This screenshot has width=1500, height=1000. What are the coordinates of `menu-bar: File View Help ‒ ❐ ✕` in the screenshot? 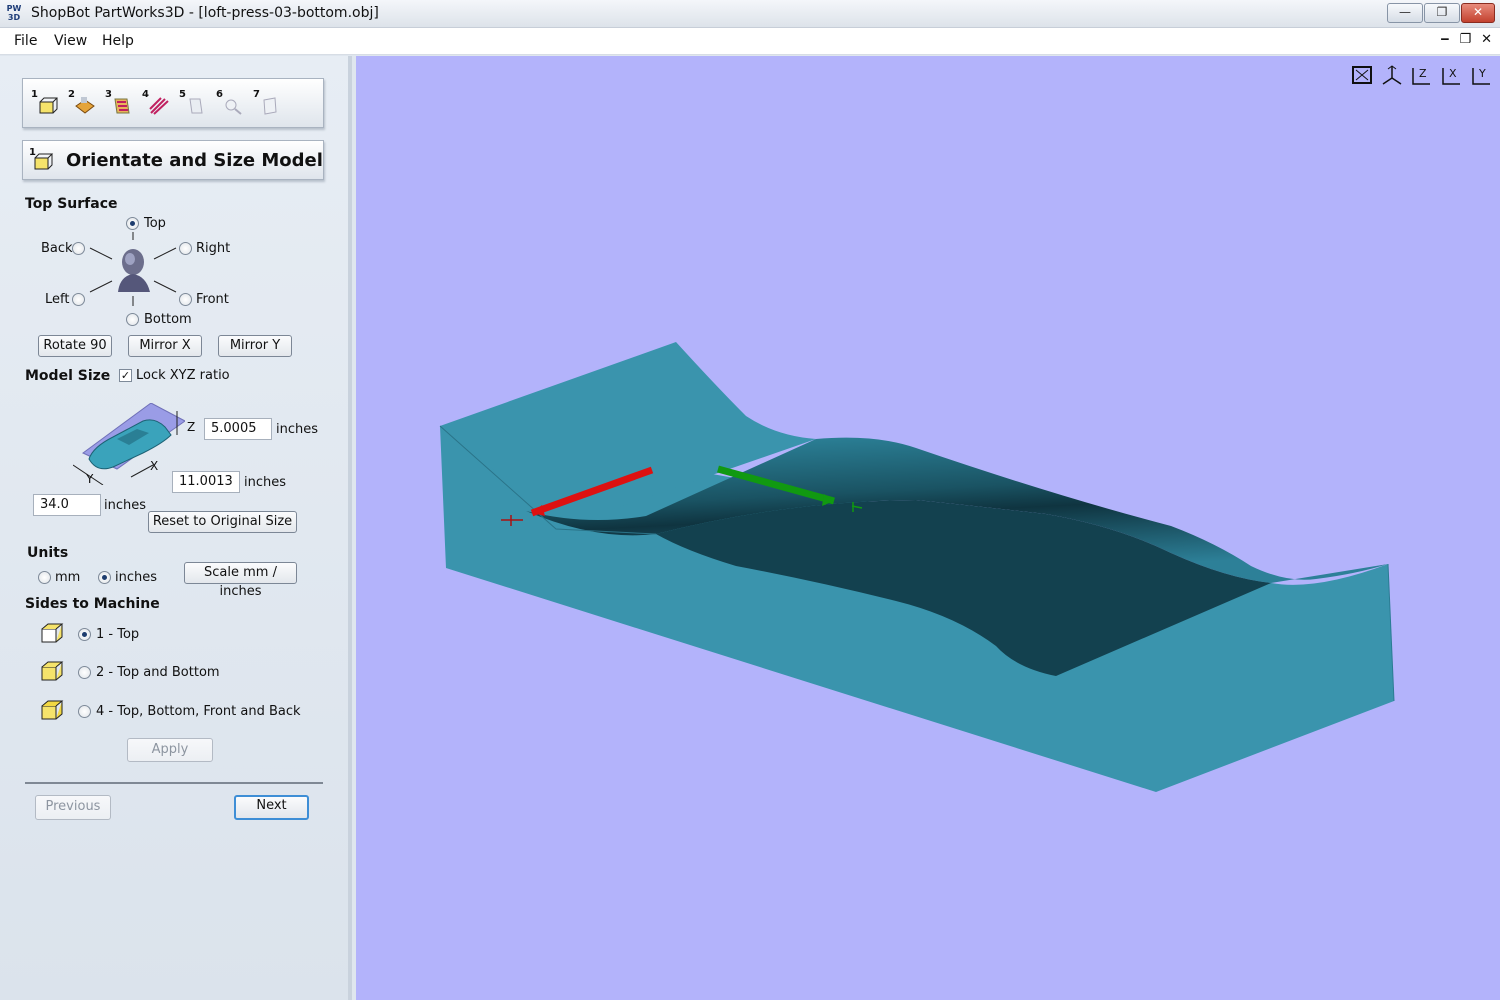 It's located at (750, 41).